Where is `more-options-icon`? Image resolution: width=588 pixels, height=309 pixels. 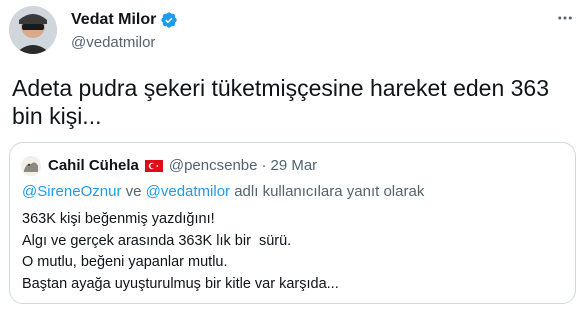 more-options-icon is located at coordinates (565, 18).